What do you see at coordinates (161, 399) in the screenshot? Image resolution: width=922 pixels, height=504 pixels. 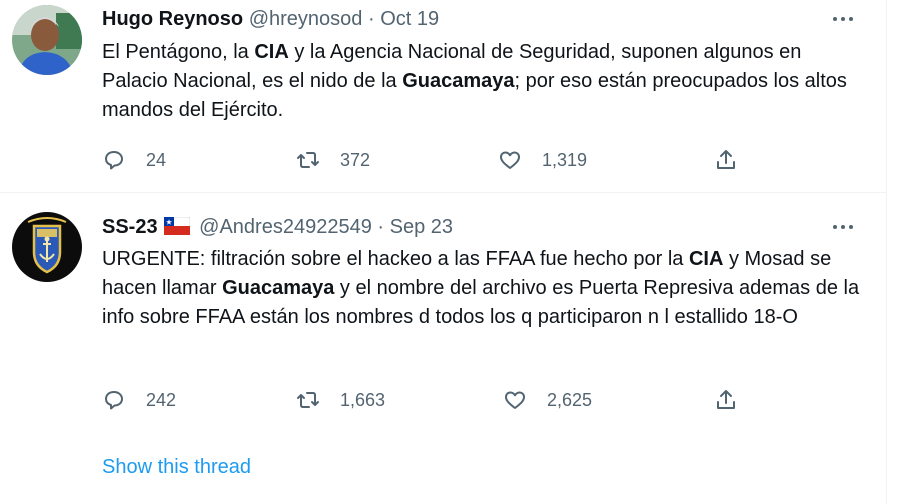 I see `reply-count: 242` at bounding box center [161, 399].